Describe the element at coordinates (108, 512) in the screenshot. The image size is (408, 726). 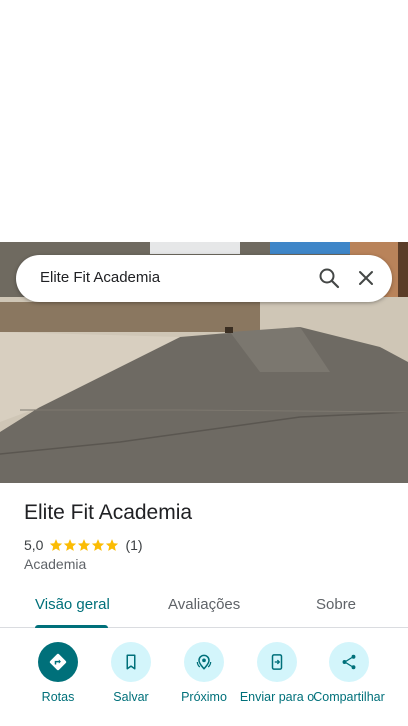
I see `place-title: Elite Fit Academia` at that location.